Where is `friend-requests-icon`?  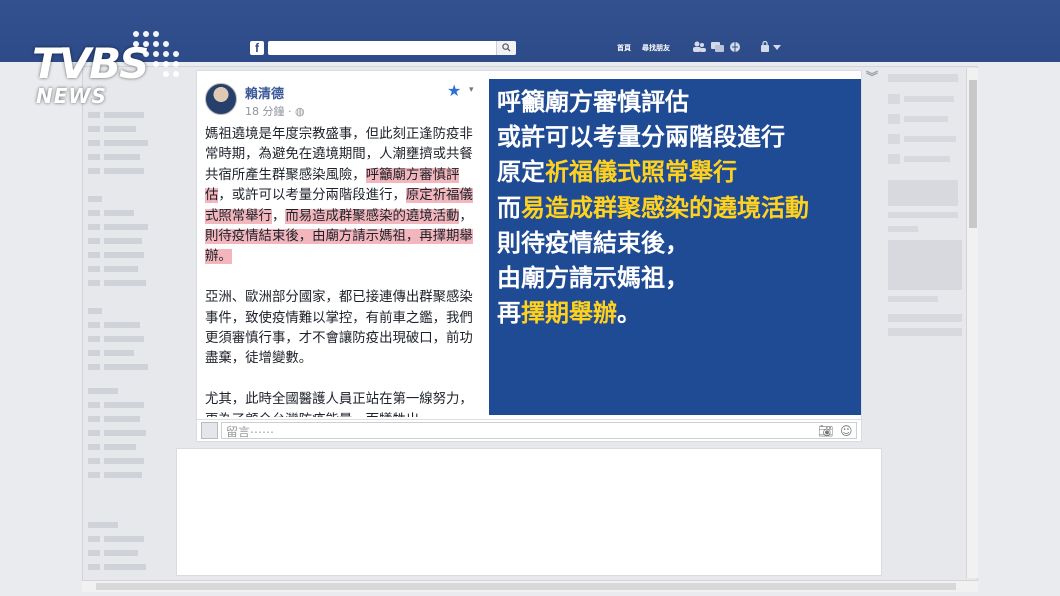
friend-requests-icon is located at coordinates (699, 47).